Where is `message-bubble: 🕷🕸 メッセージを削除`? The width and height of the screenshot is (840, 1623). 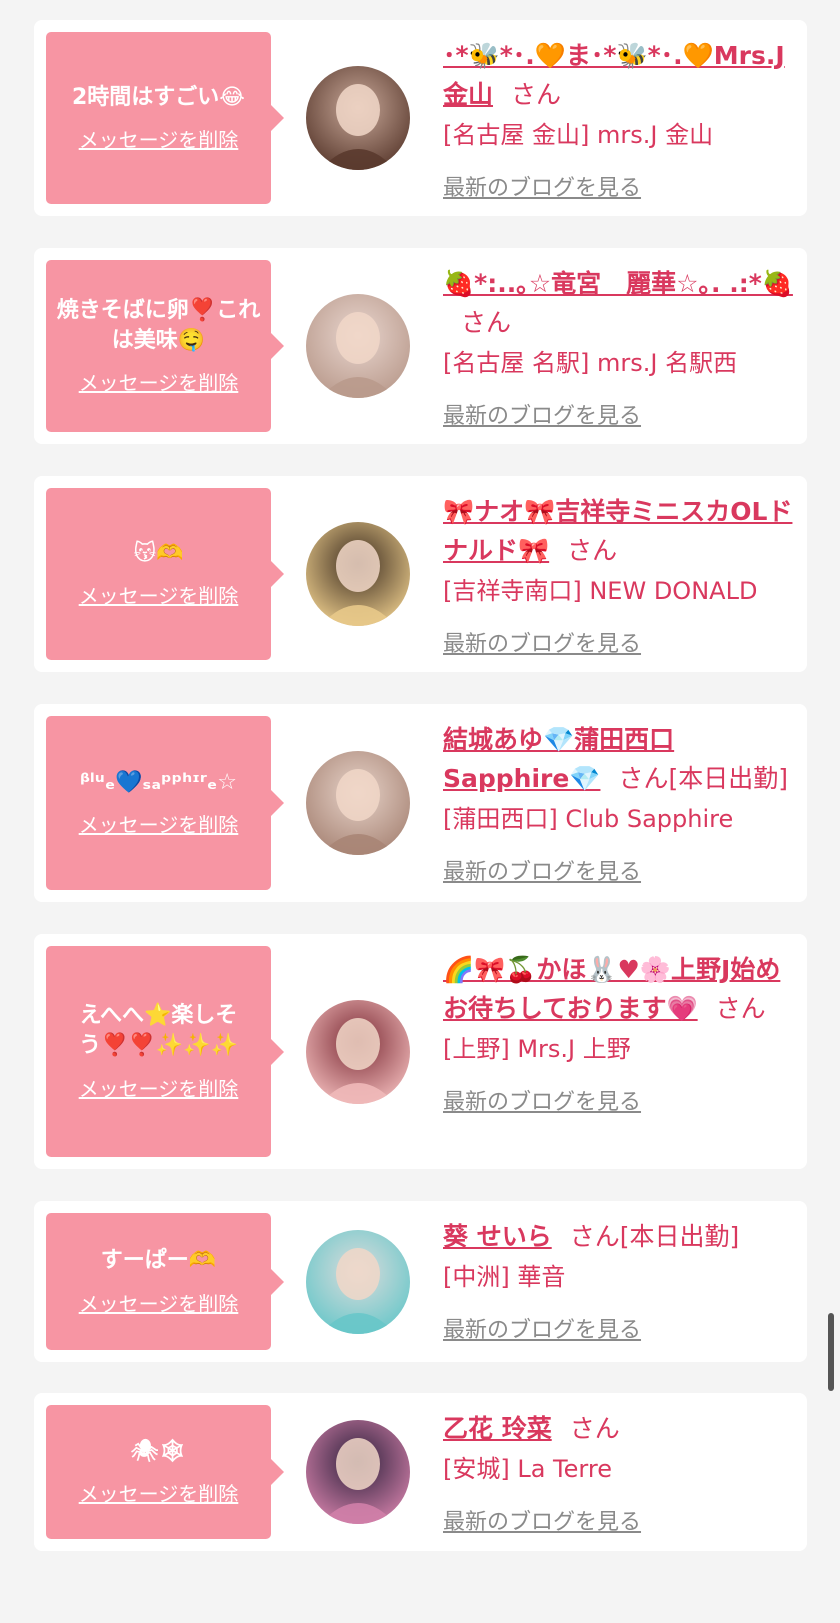 message-bubble: 🕷🕸 メッセージを削除 is located at coordinates (165, 1472).